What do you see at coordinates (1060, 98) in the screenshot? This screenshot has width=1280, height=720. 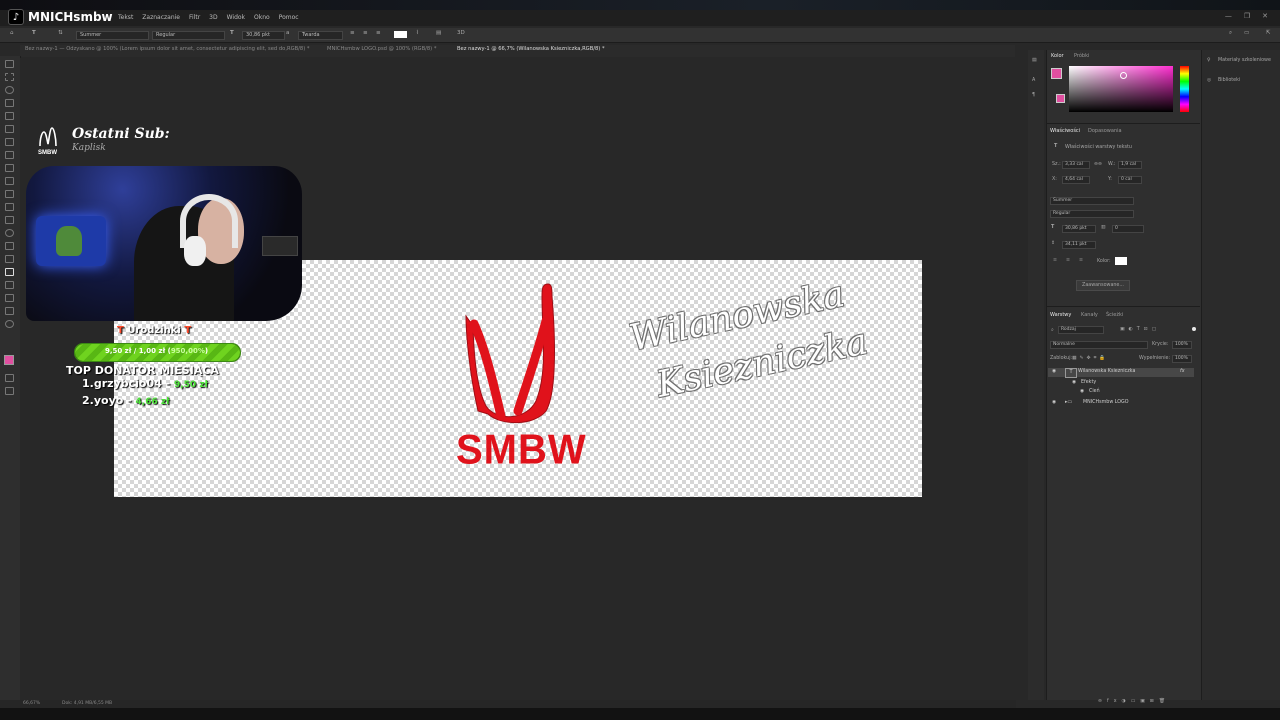 I see `color-chip-small` at bounding box center [1060, 98].